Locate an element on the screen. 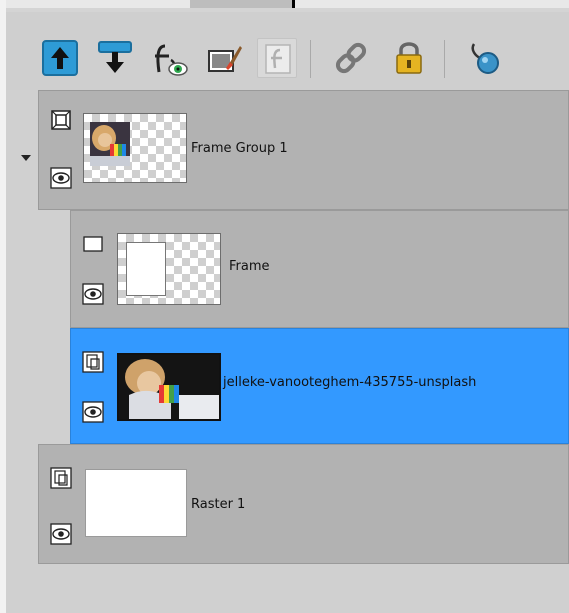  padlock-icon is located at coordinates (409, 58).